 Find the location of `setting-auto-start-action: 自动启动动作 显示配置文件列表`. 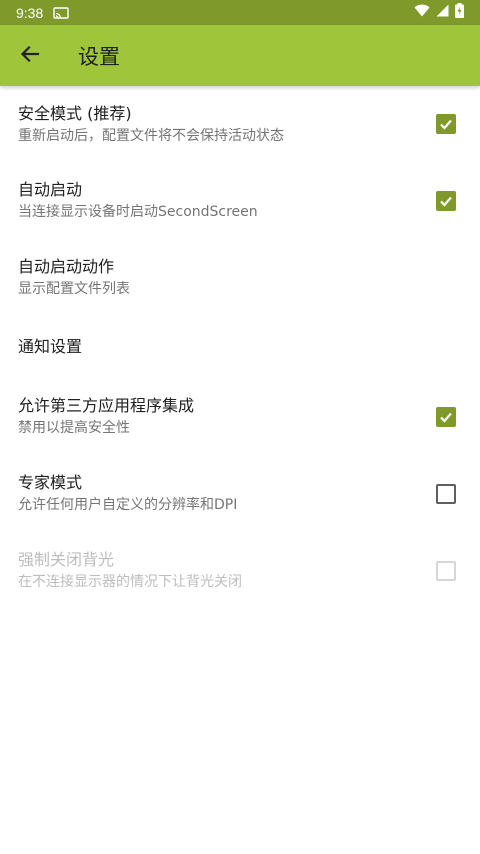

setting-auto-start-action: 自动启动动作 显示配置文件列表 is located at coordinates (240, 277).